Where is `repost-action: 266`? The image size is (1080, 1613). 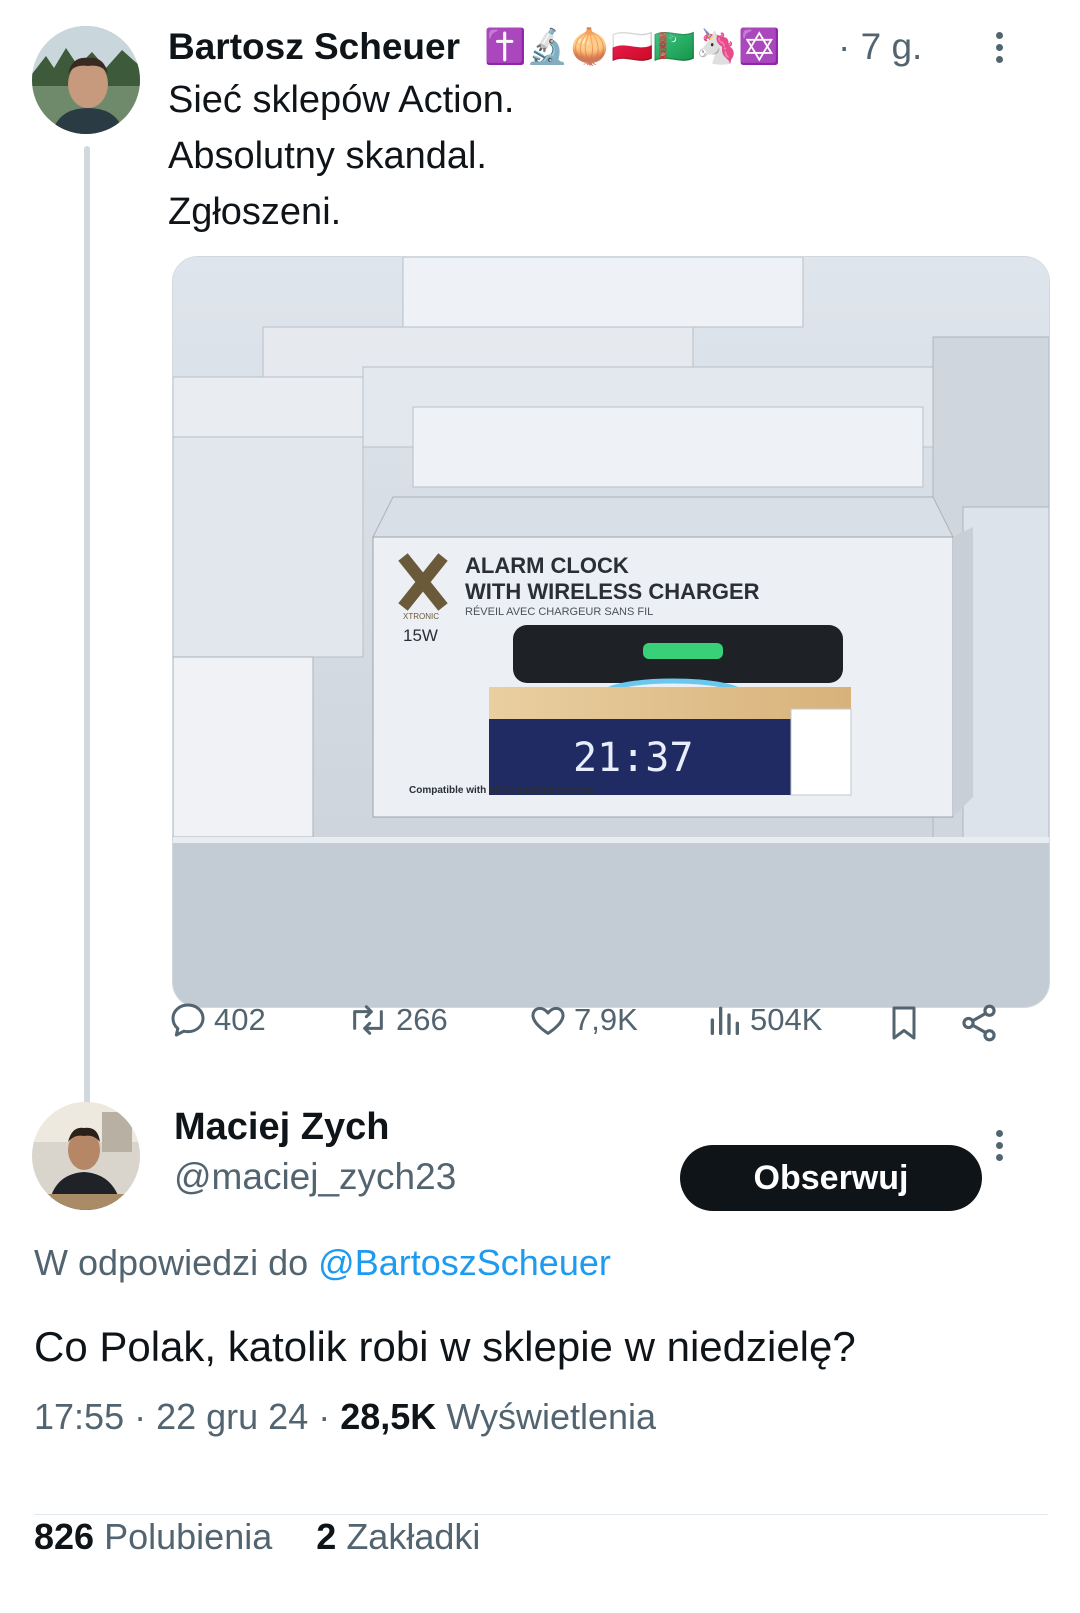
repost-action: 266 is located at coordinates (397, 1020).